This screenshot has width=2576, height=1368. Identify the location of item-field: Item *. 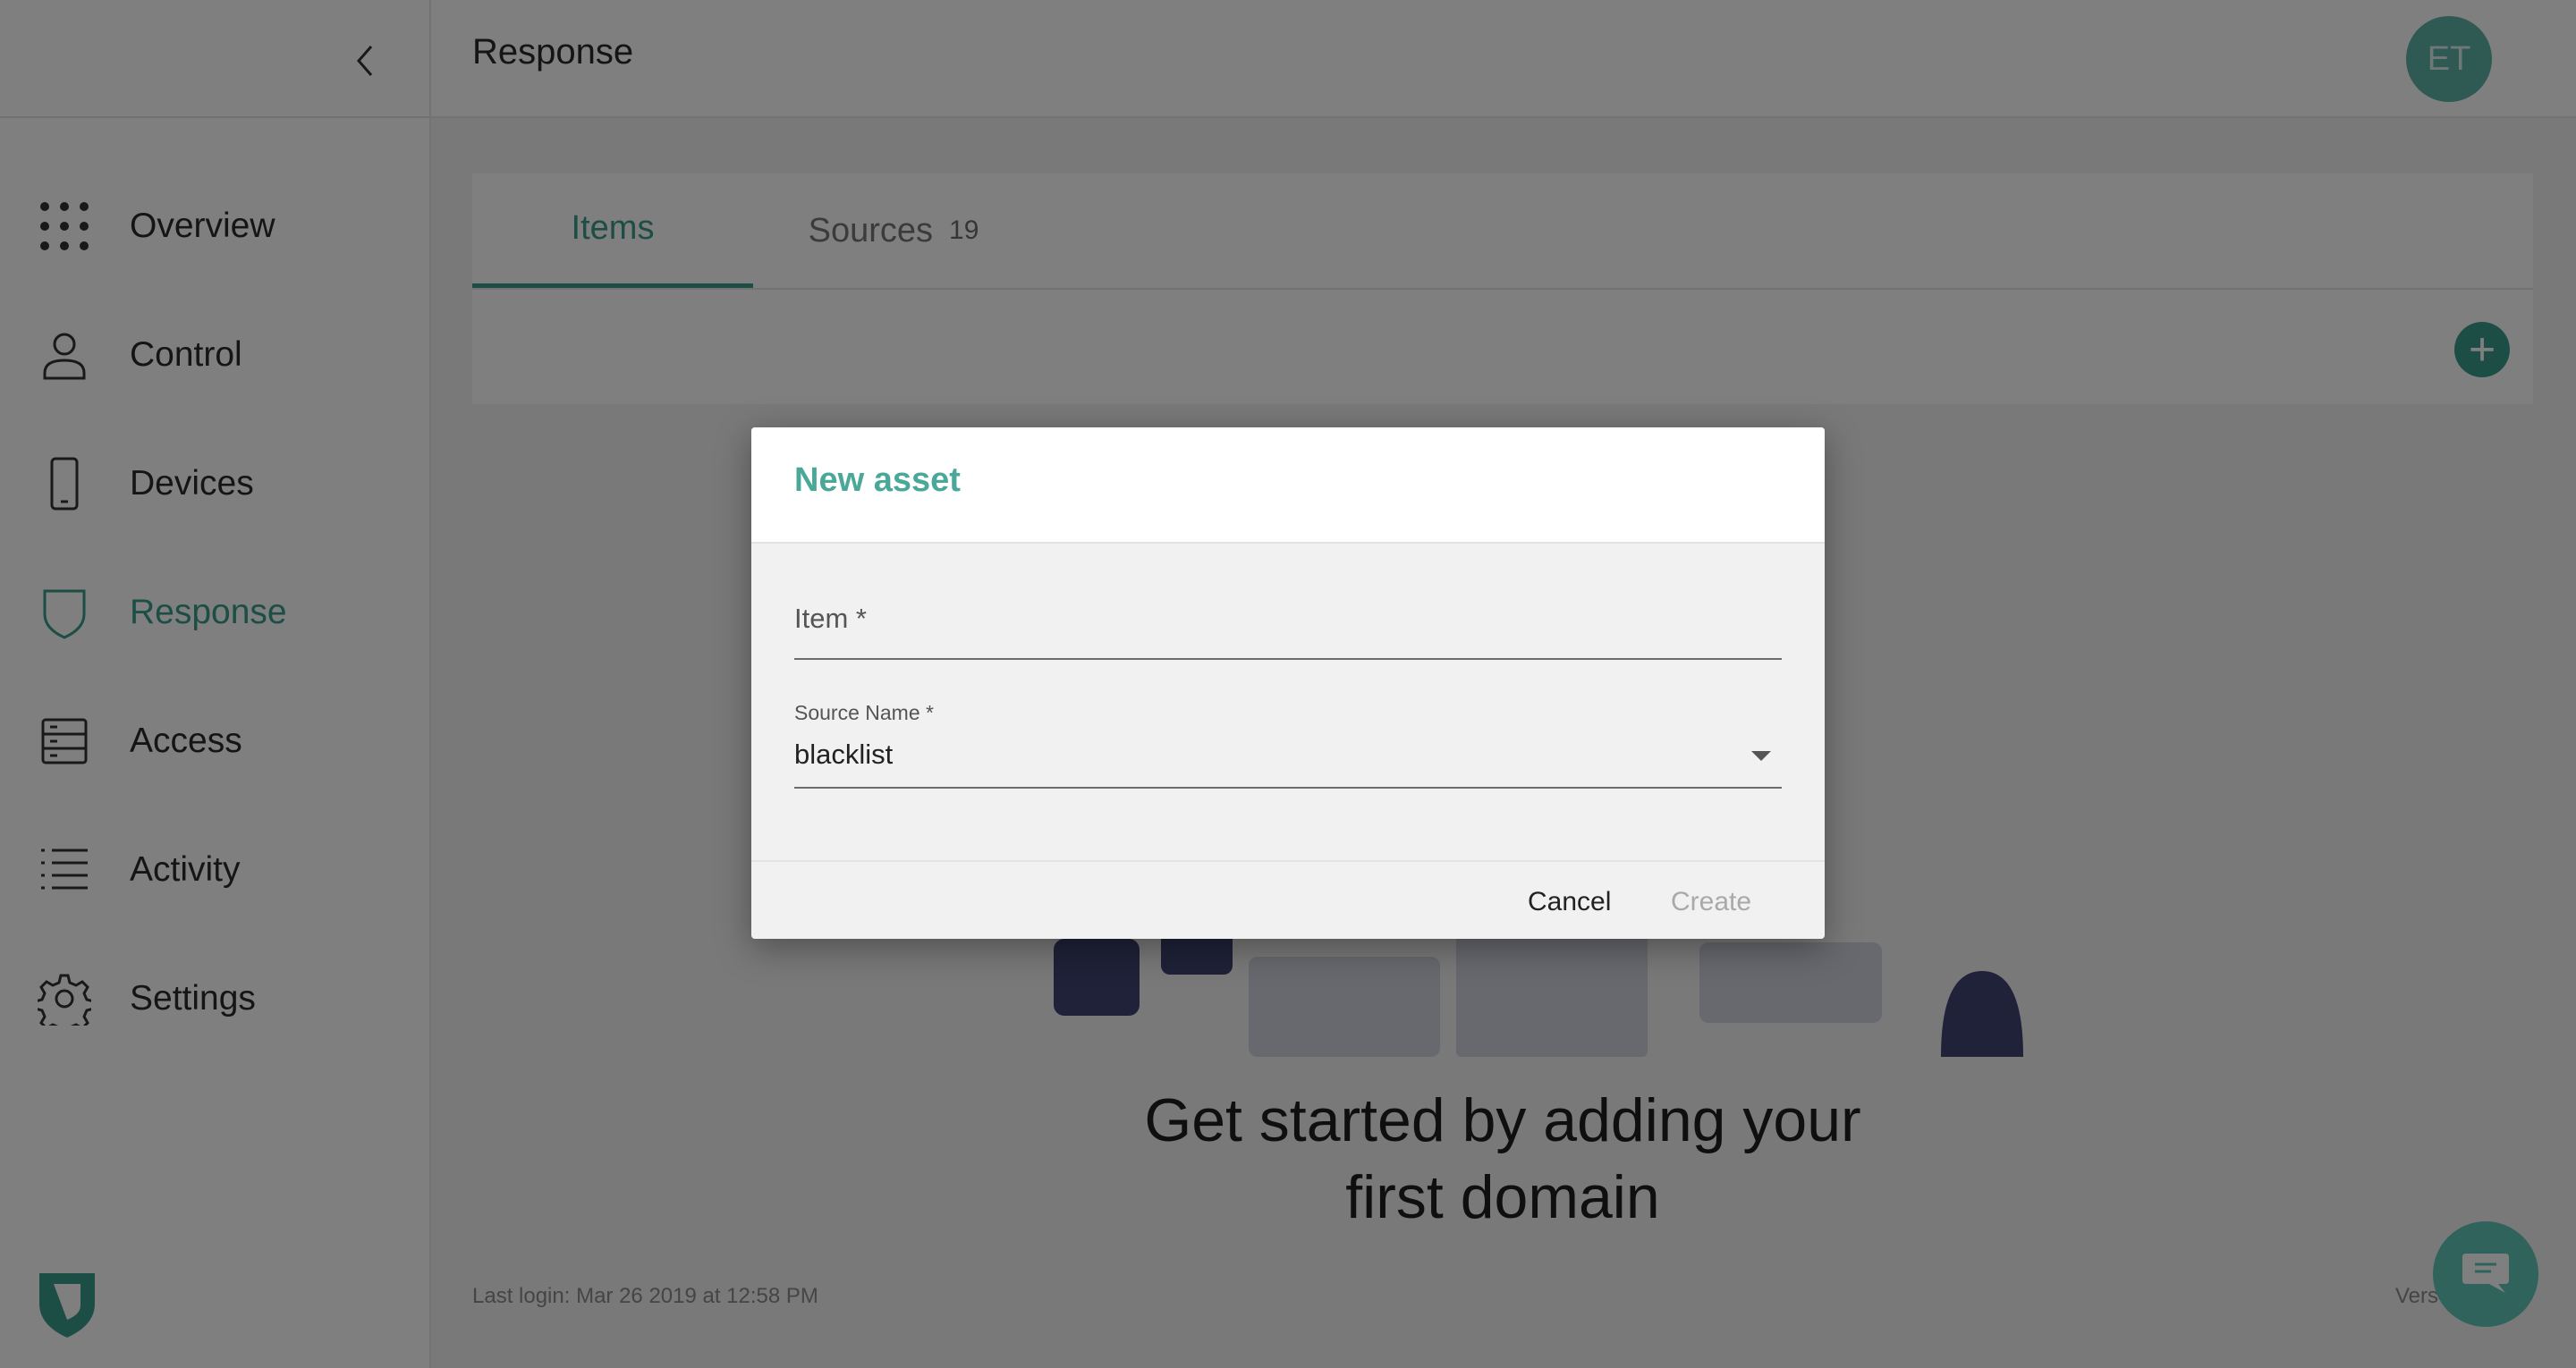
(1289, 629).